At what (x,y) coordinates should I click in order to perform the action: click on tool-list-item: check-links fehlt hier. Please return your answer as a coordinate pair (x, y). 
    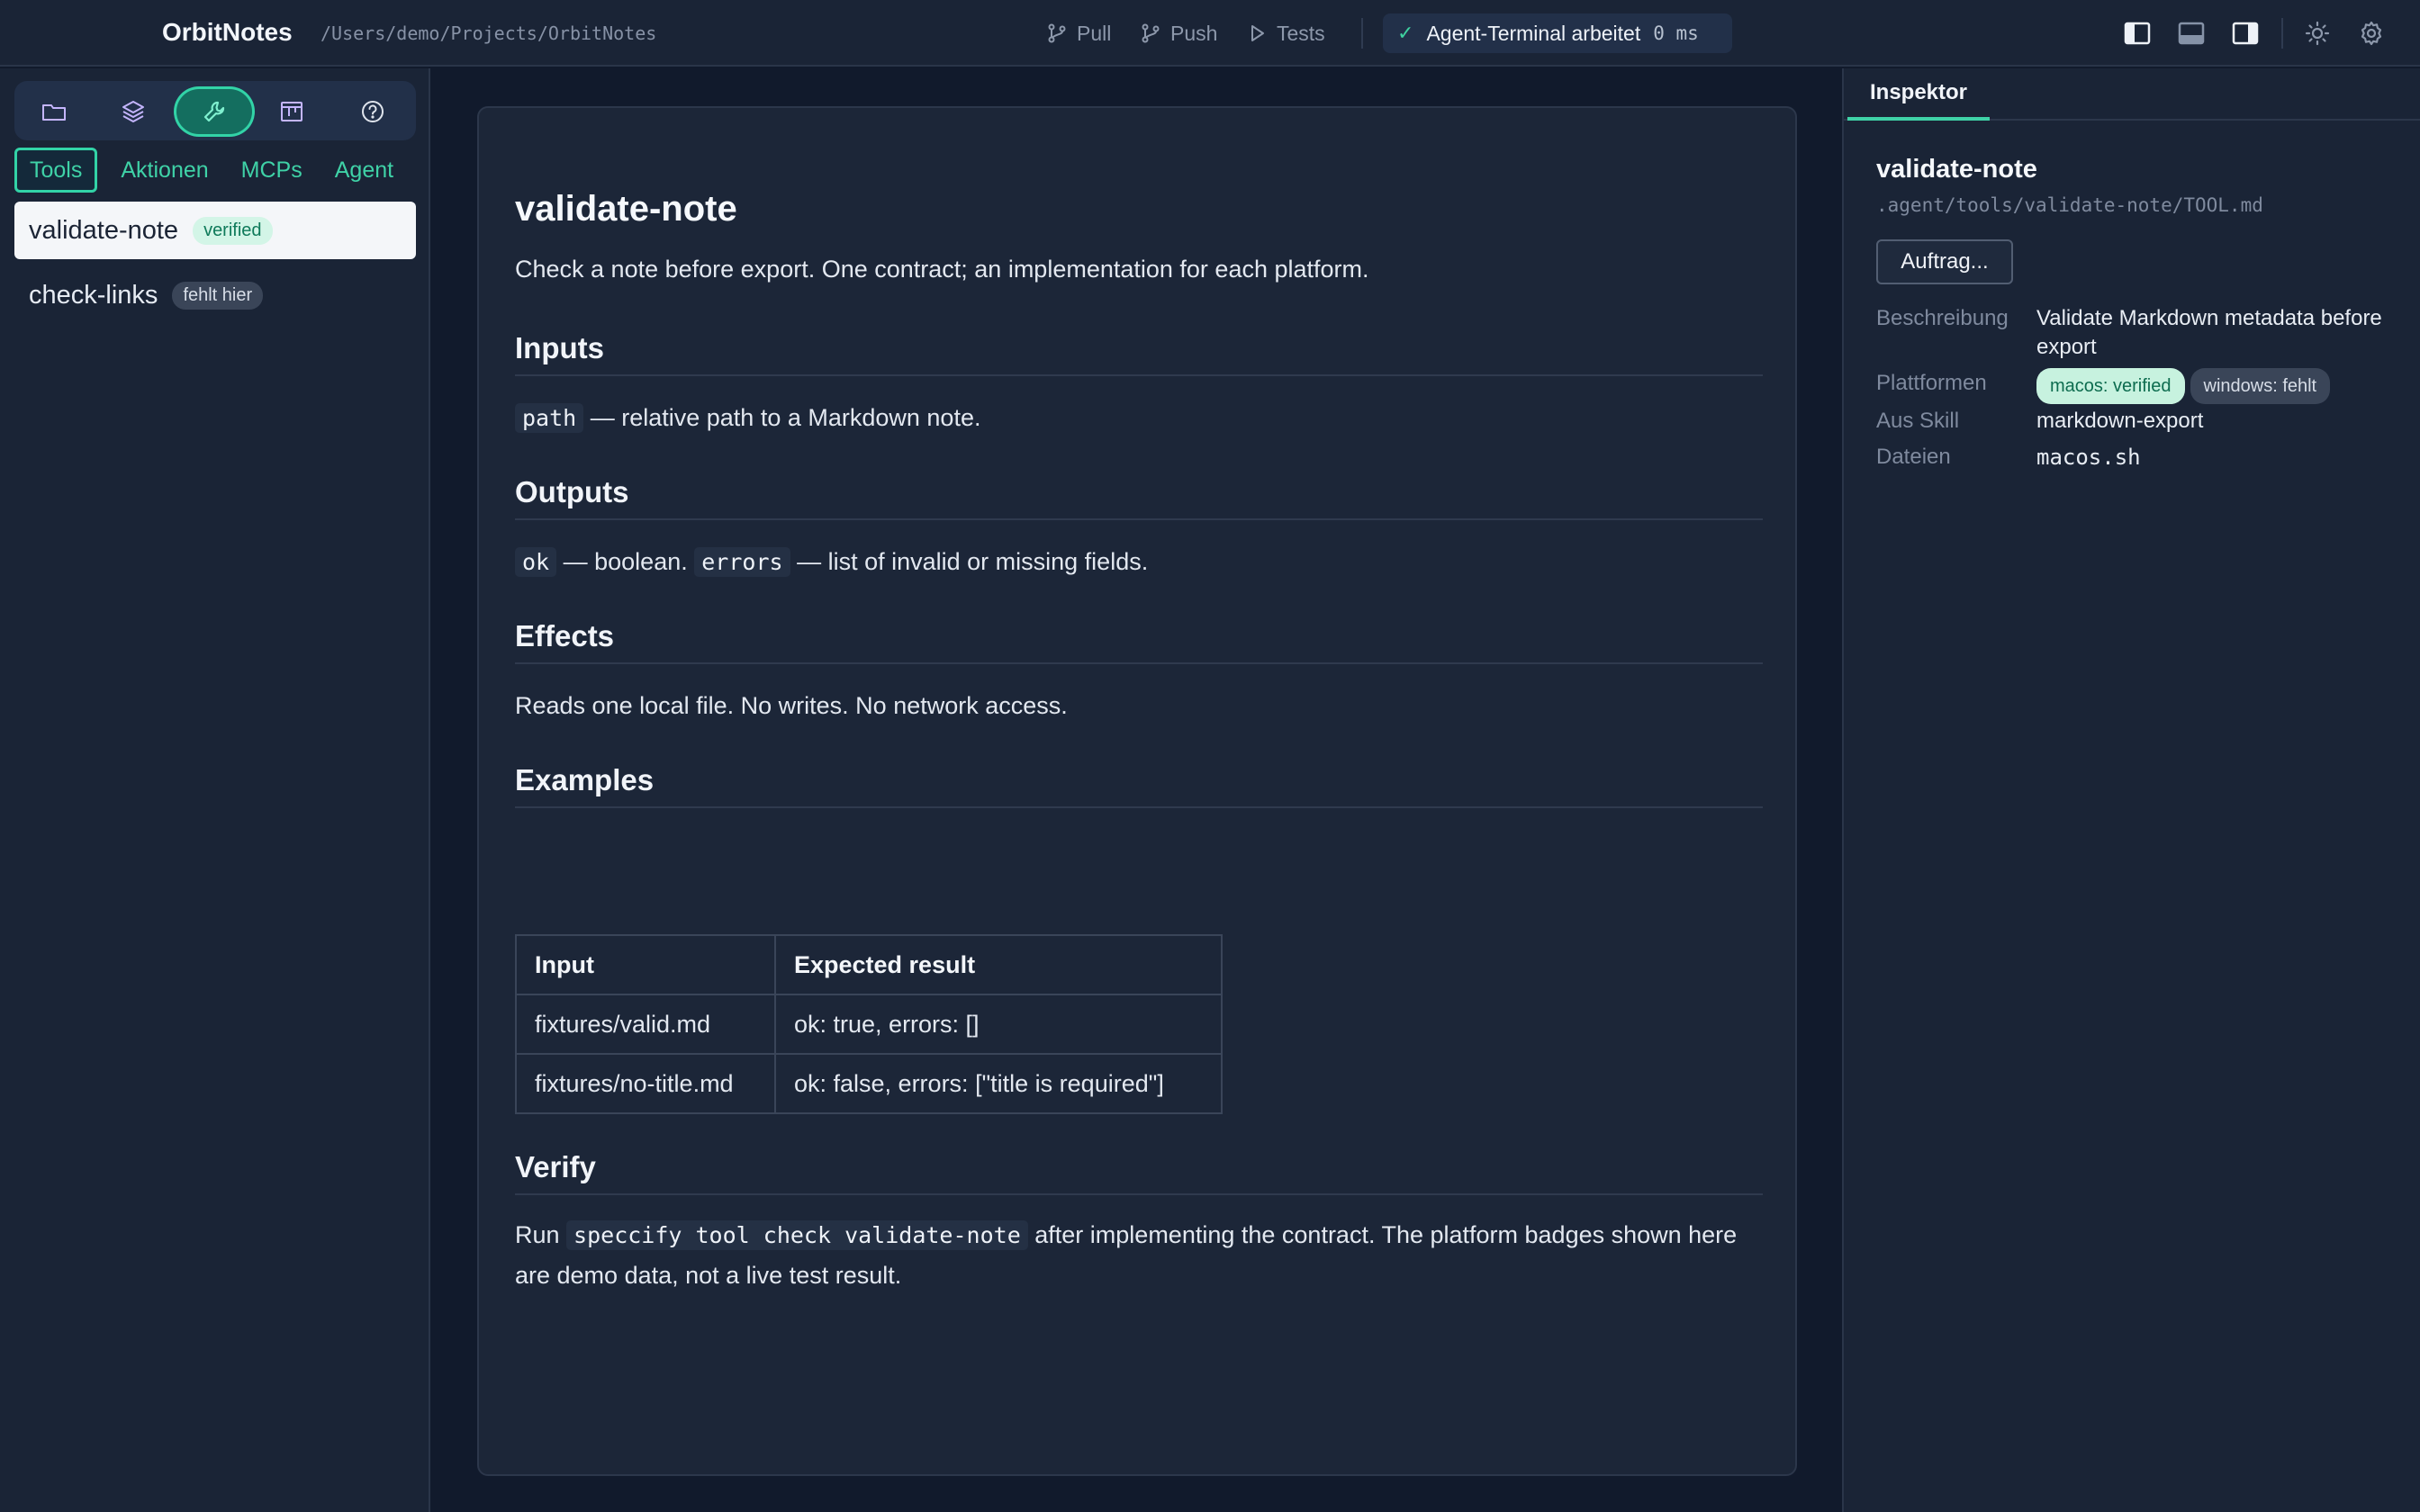
    Looking at the image, I should click on (215, 295).